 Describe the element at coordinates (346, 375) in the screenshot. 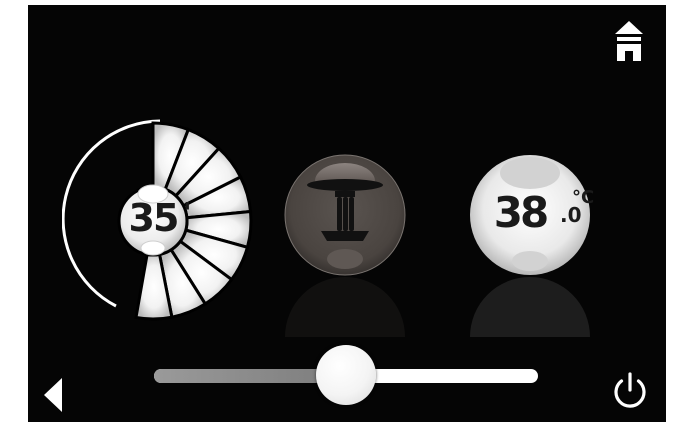

I see `flow-slider-knob` at that location.